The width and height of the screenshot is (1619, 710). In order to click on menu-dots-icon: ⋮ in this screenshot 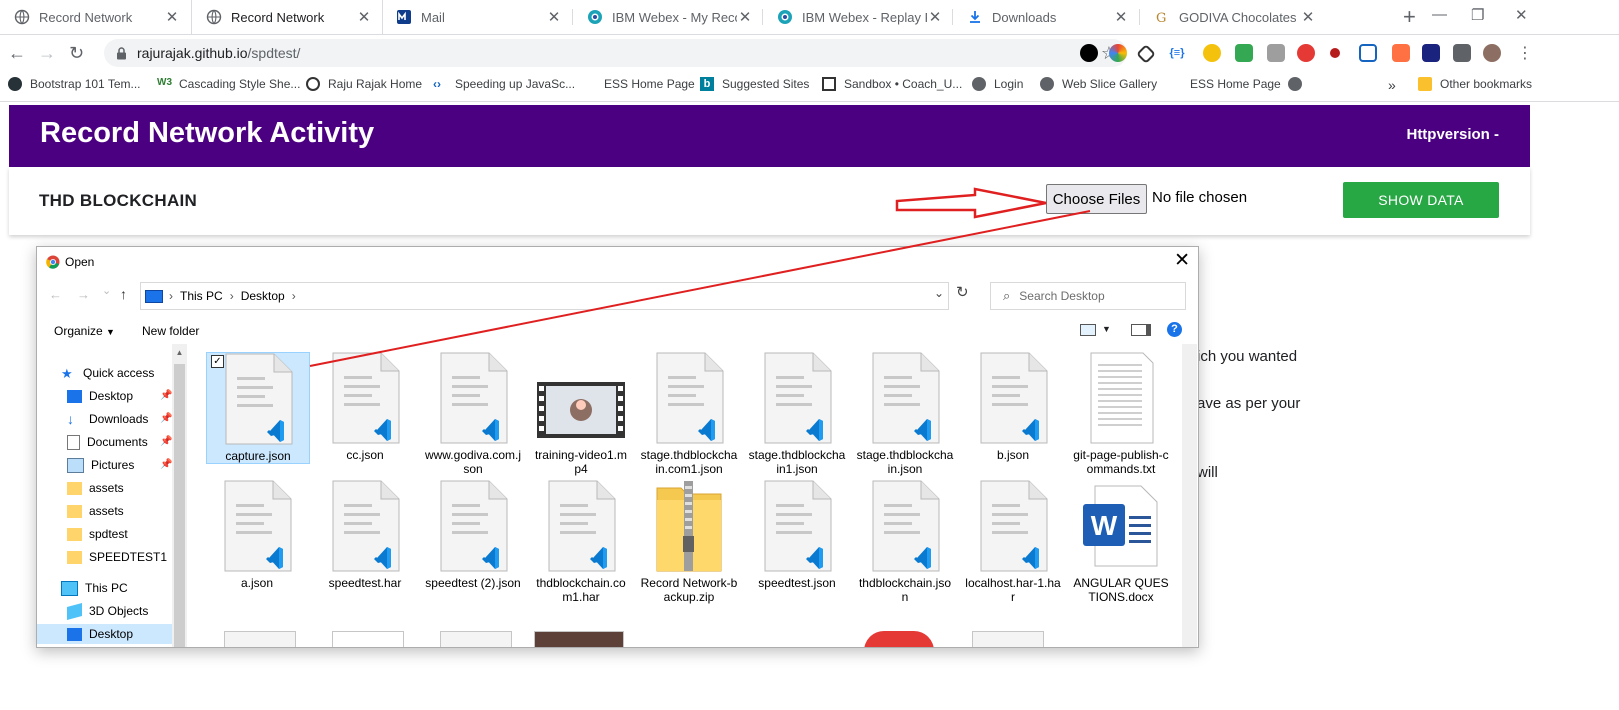, I will do `click(1525, 53)`.